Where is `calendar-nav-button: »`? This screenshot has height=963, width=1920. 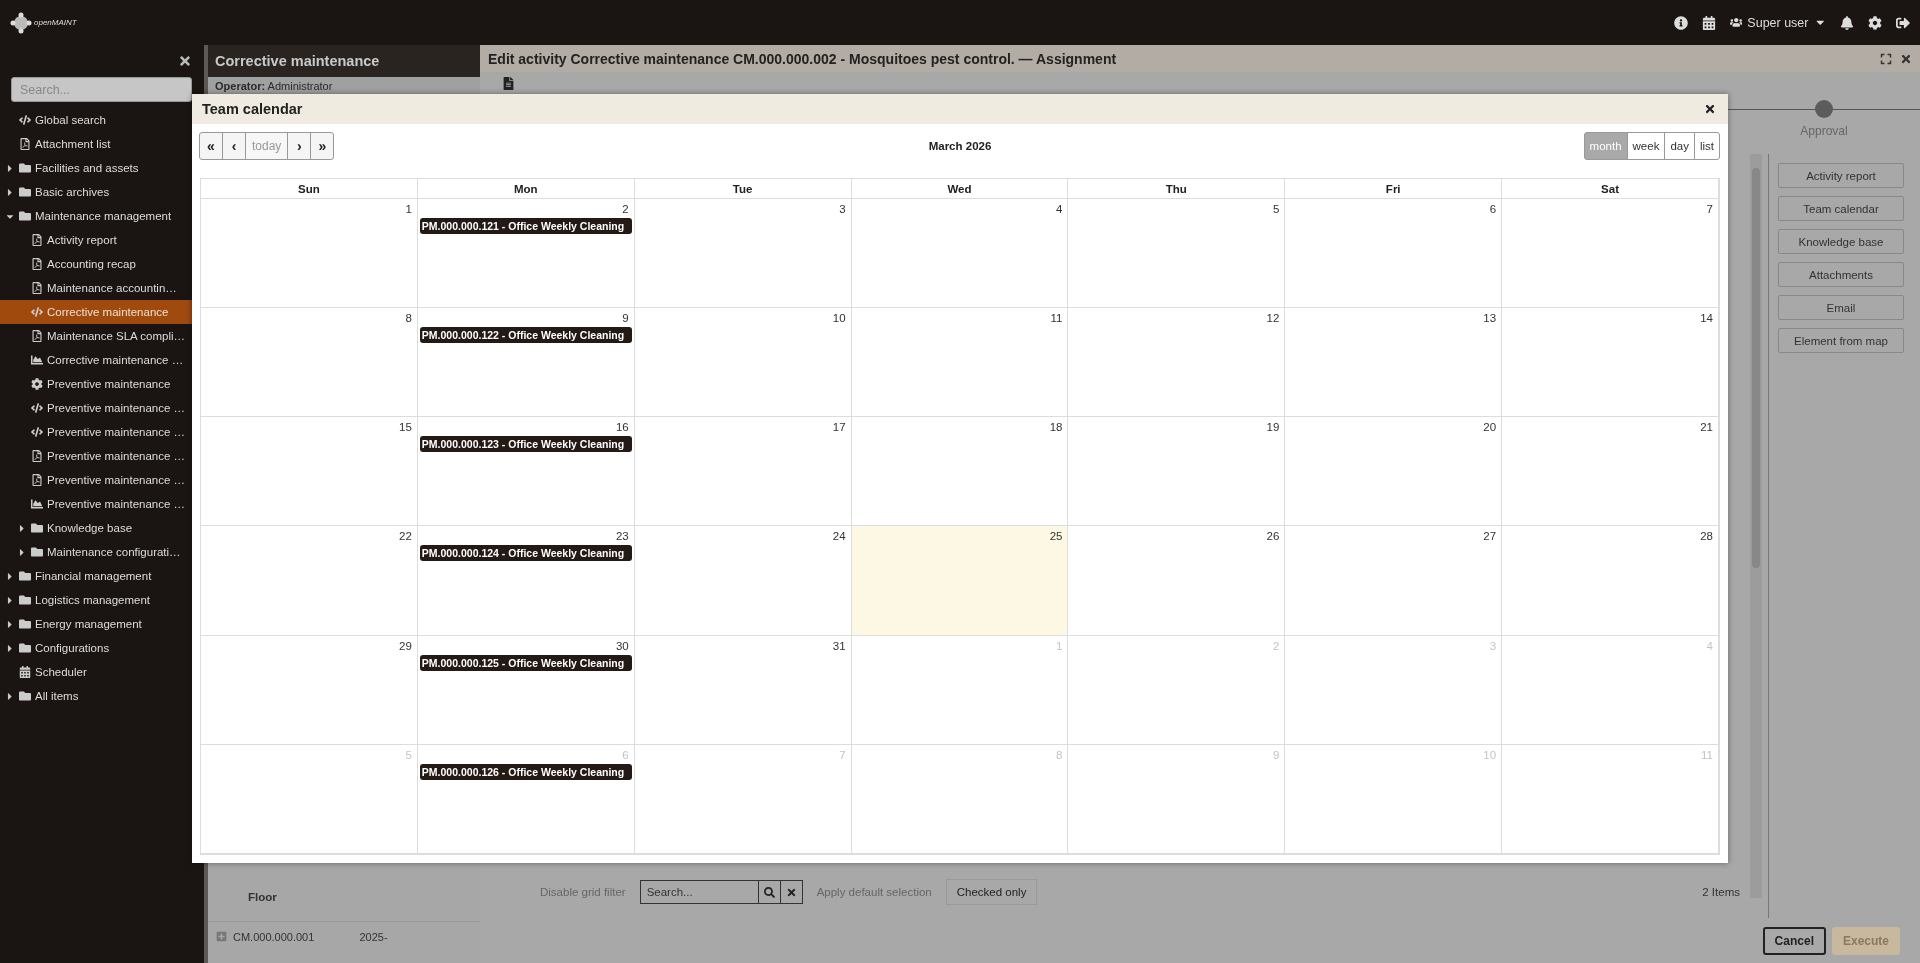 calendar-nav-button: » is located at coordinates (322, 146).